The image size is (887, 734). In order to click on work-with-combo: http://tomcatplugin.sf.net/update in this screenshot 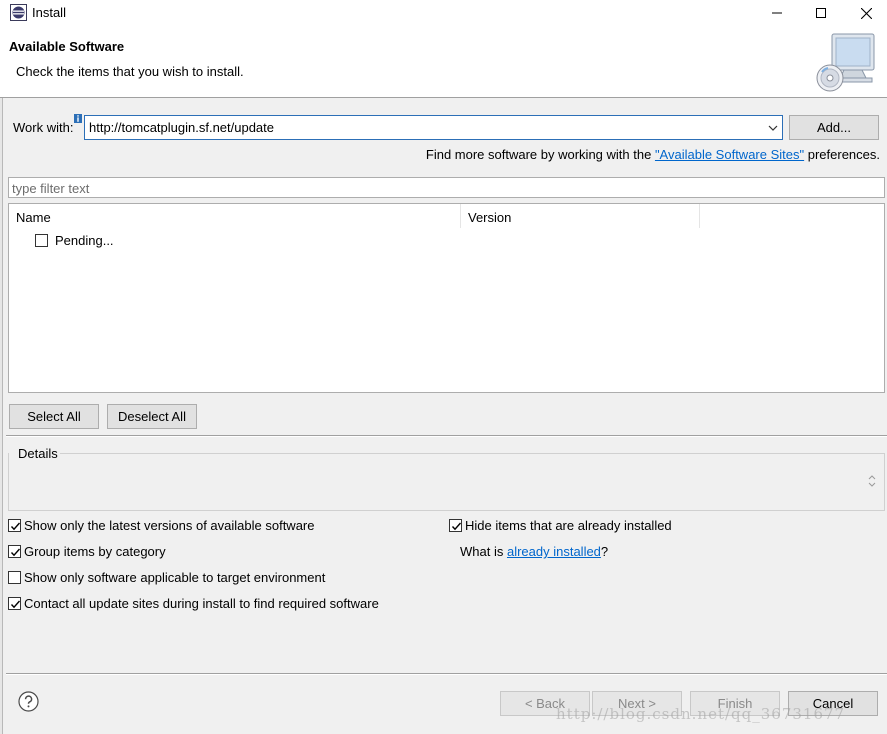, I will do `click(433, 127)`.